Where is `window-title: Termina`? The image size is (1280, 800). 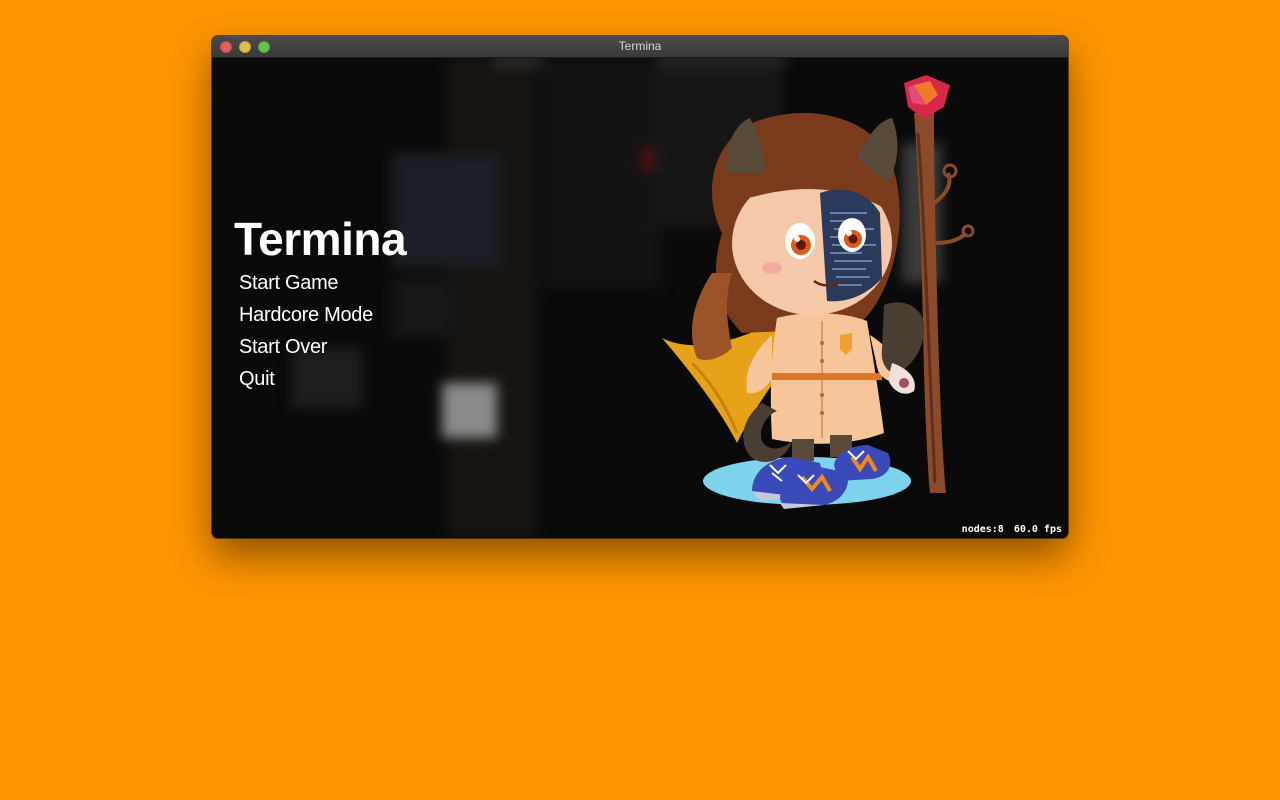 window-title: Termina is located at coordinates (640, 46).